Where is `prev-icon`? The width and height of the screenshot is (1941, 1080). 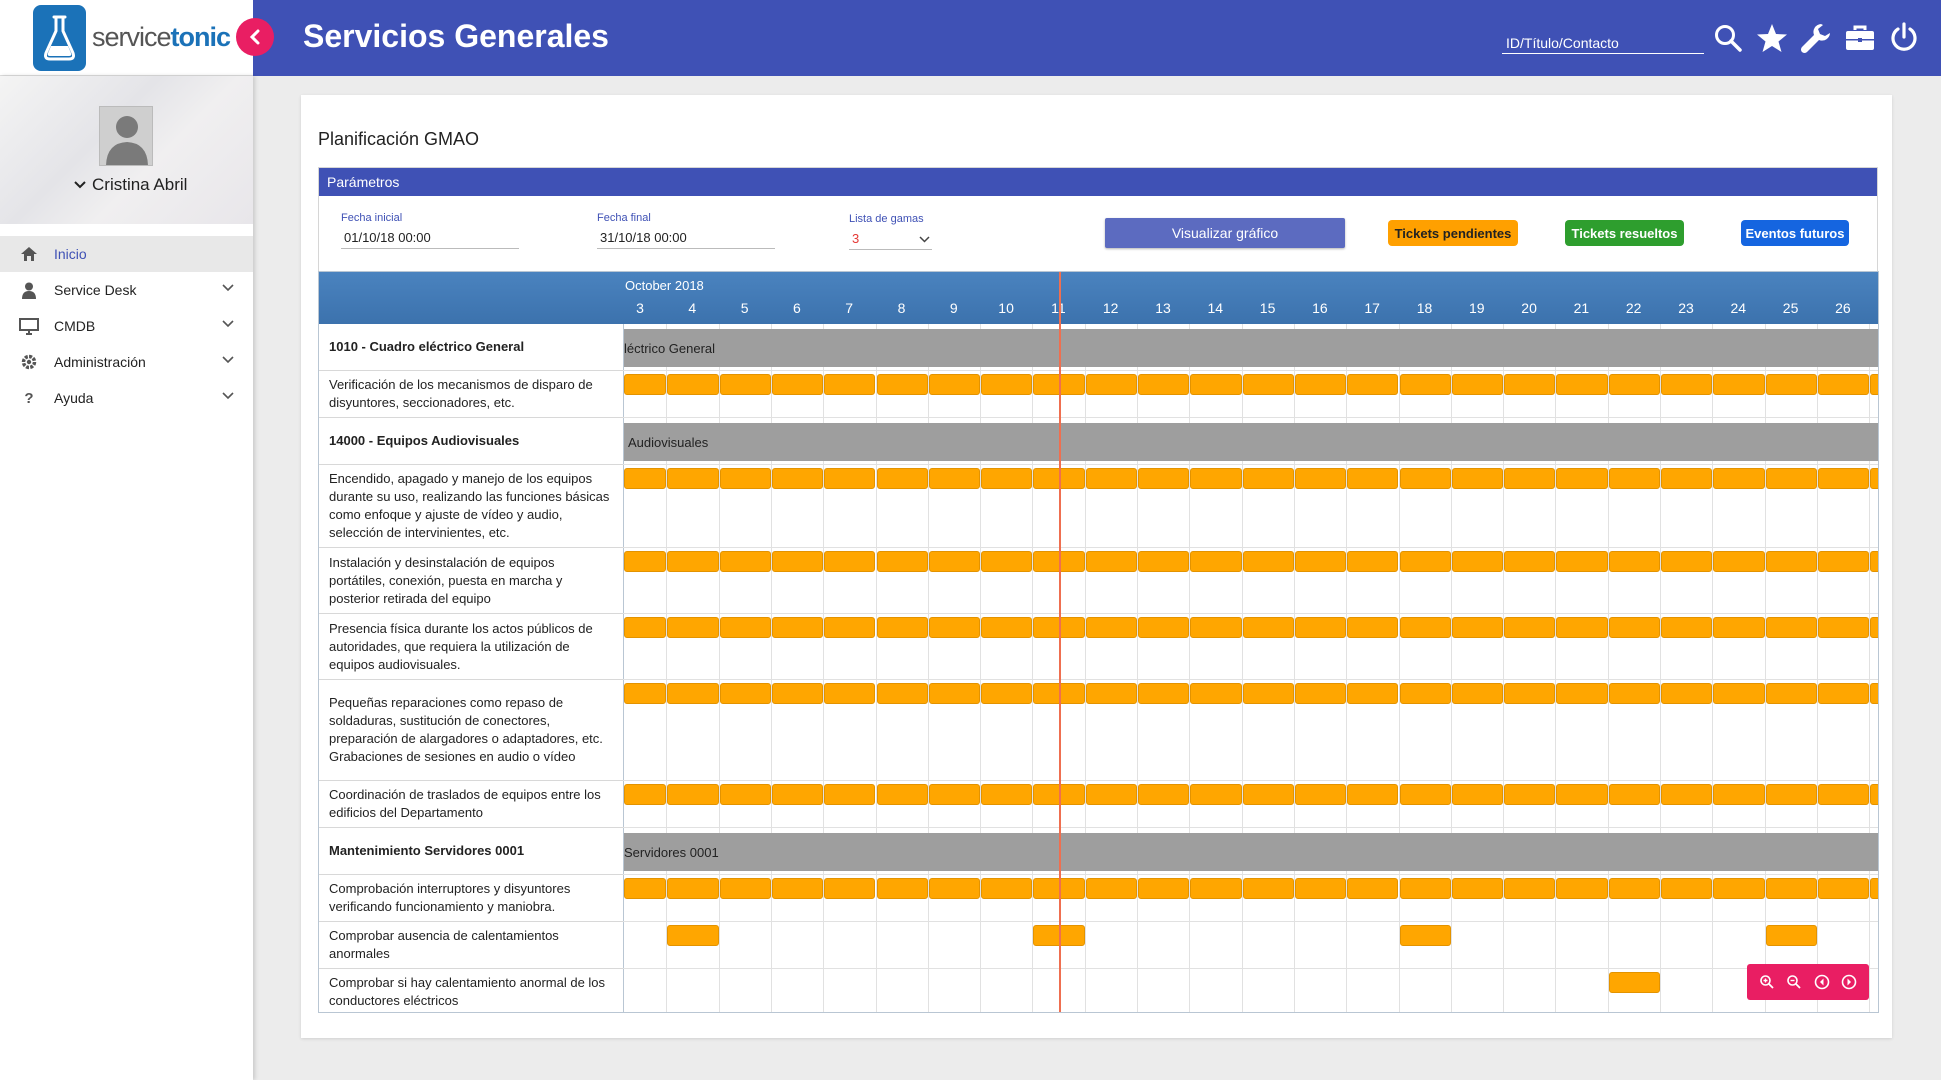 prev-icon is located at coordinates (1822, 982).